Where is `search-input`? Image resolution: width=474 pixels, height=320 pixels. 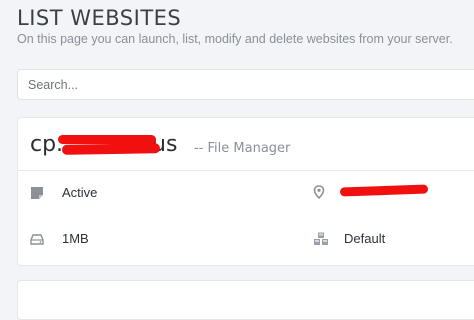
search-input is located at coordinates (246, 84).